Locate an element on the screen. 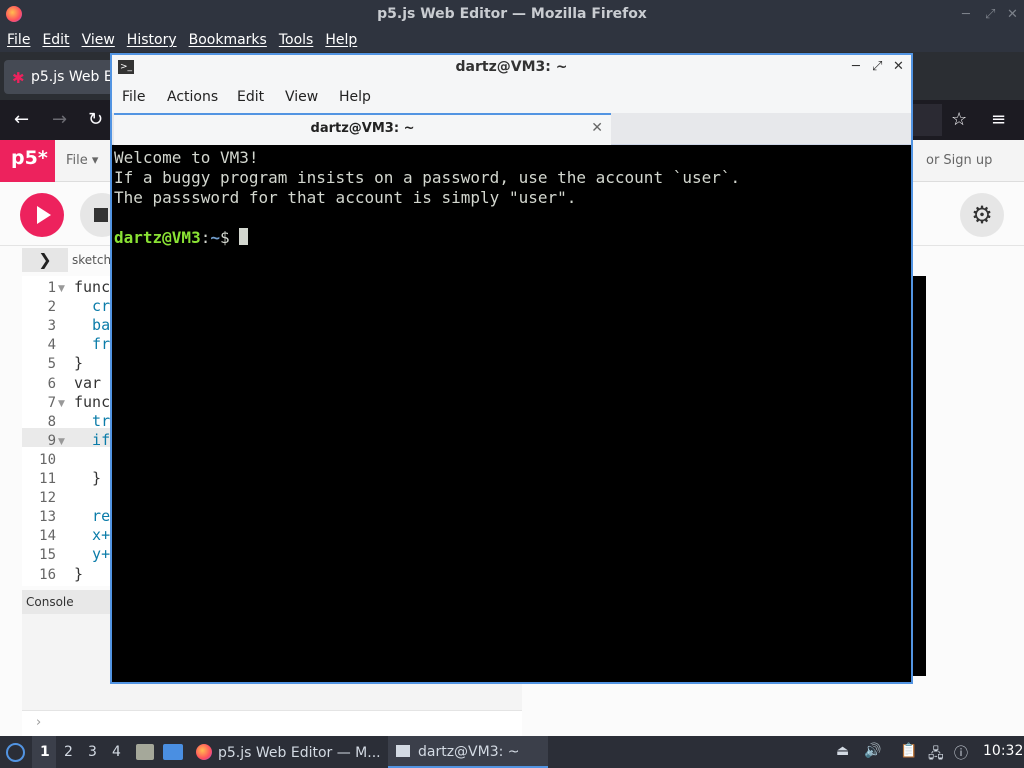  volume-icon: 🔊 is located at coordinates (872, 751).